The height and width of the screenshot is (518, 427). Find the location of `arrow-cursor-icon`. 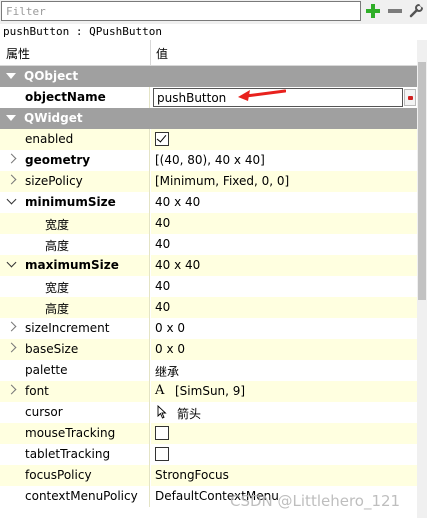

arrow-cursor-icon is located at coordinates (162, 412).